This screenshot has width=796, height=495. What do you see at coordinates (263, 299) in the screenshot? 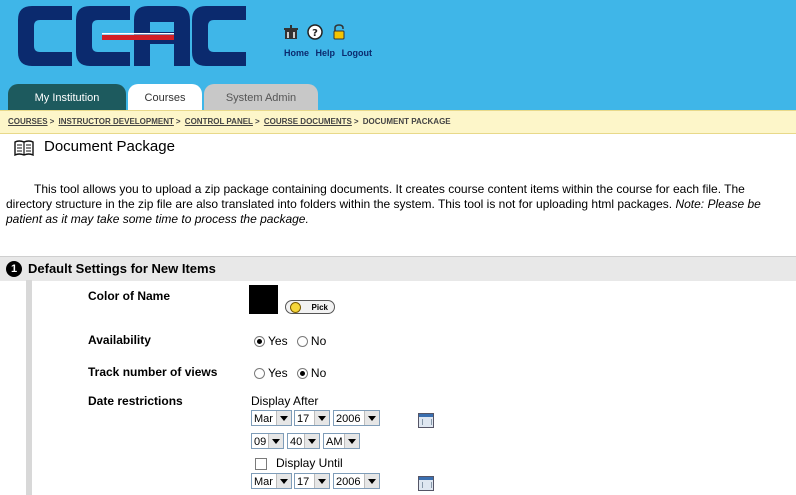
I see `color-swatch` at bounding box center [263, 299].